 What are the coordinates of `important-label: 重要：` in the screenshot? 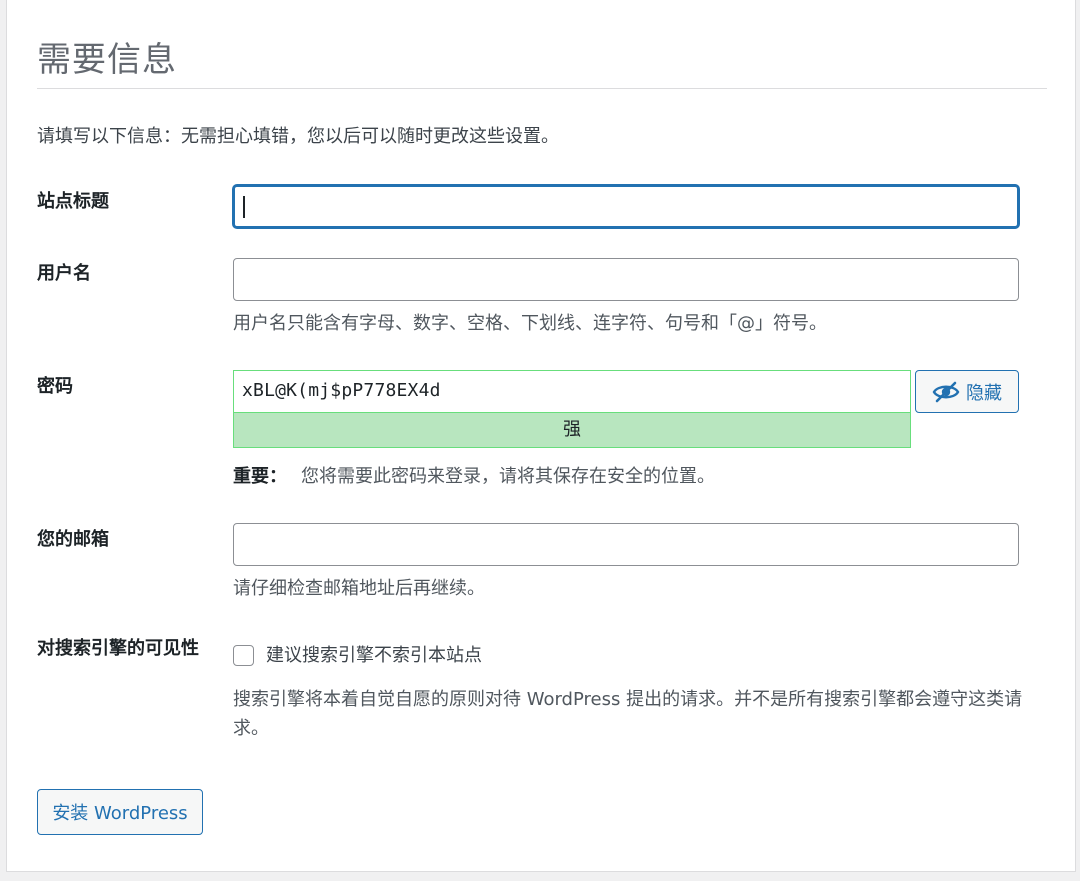 It's located at (260, 476).